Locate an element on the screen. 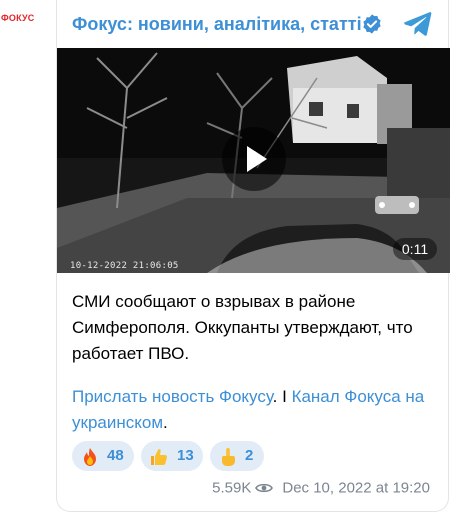  play-button is located at coordinates (254, 159).